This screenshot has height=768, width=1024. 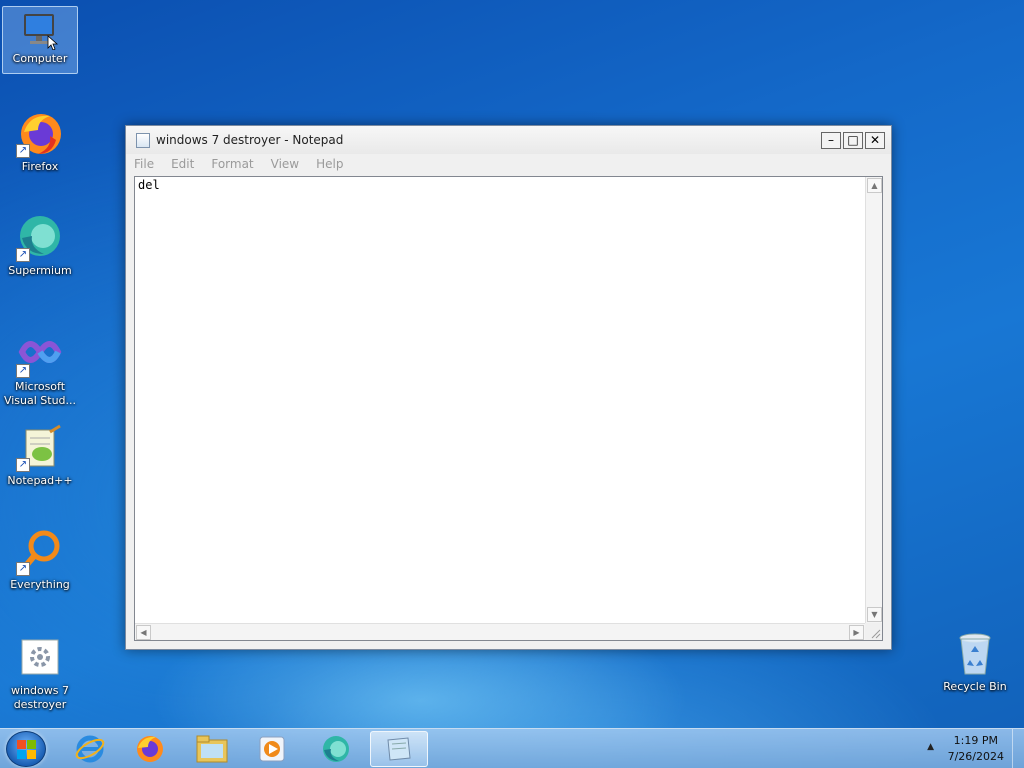 What do you see at coordinates (40, 134) in the screenshot?
I see `firefox-icon: ↗` at bounding box center [40, 134].